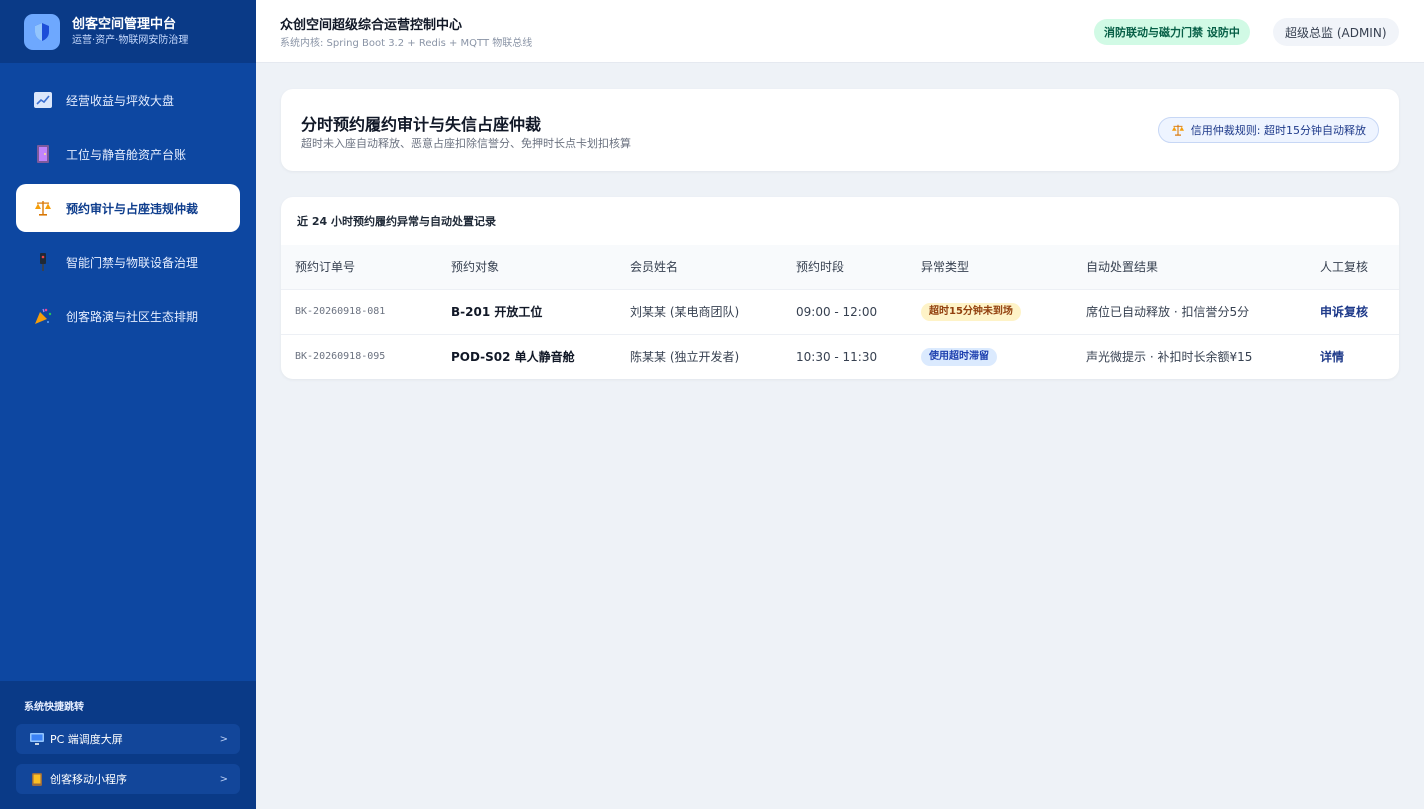 This screenshot has height=809, width=1424. I want to click on order-id: BK-20260918-095, so click(340, 357).